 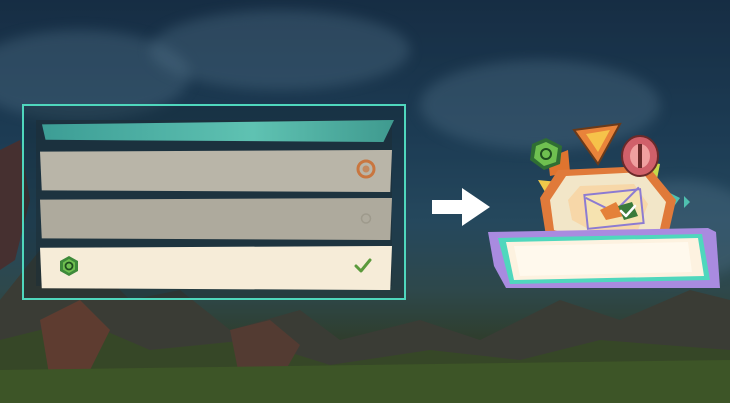 I want to click on orange-triangle-emblem-icon, so click(x=597, y=144).